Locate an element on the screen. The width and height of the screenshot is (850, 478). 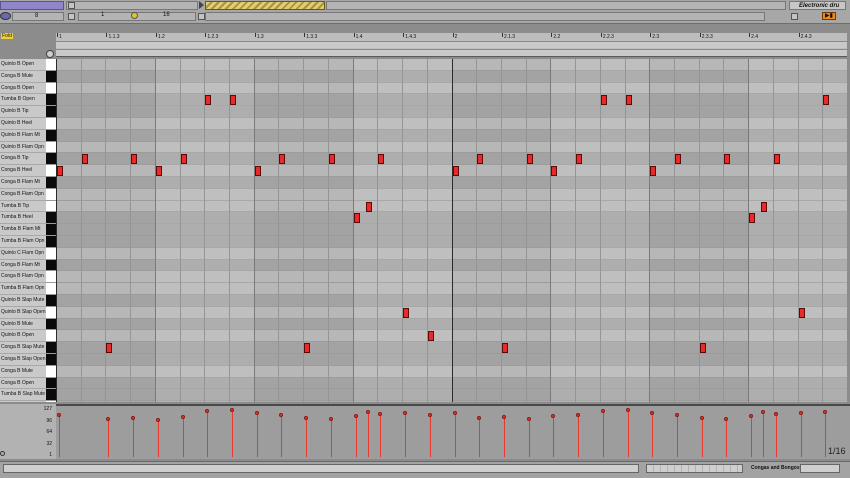
play-icon is located at coordinates (201, 5).